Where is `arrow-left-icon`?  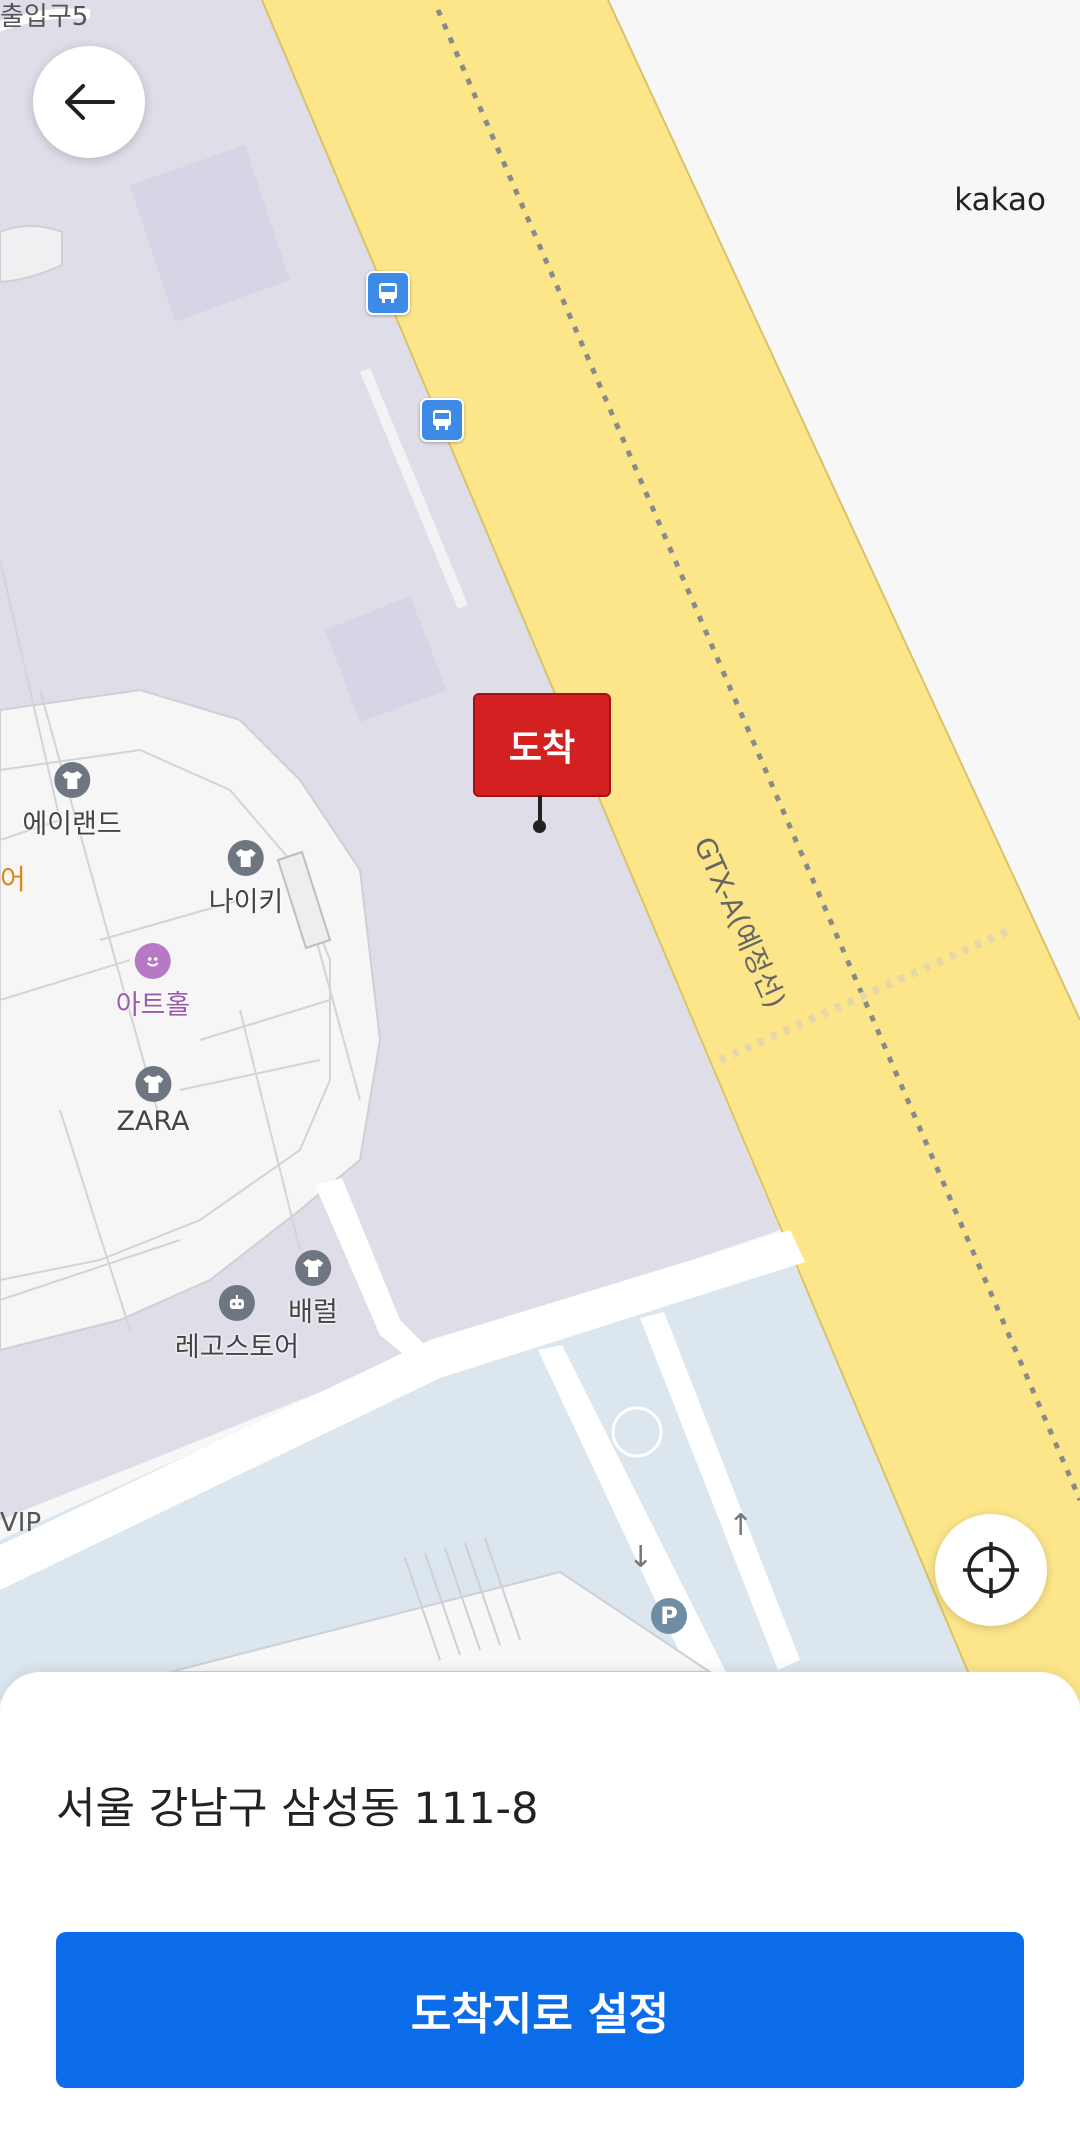
arrow-left-icon is located at coordinates (90, 102).